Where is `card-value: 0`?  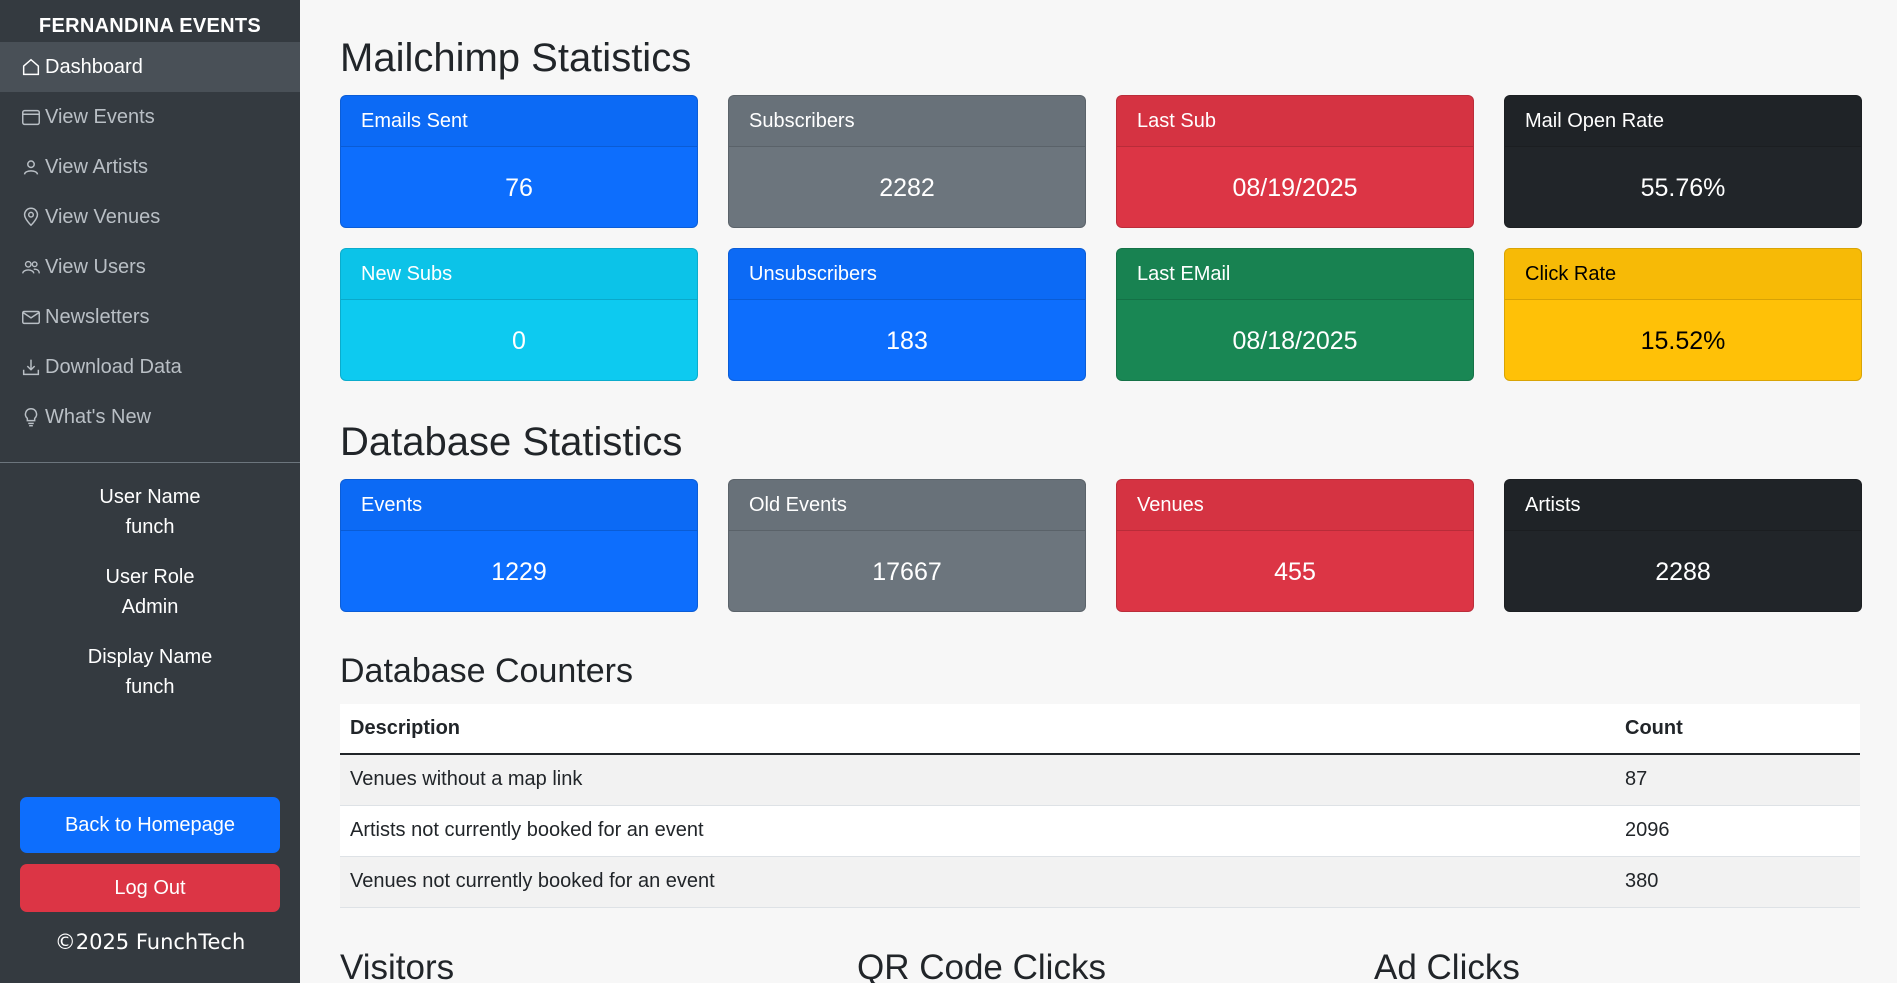 card-value: 0 is located at coordinates (519, 340).